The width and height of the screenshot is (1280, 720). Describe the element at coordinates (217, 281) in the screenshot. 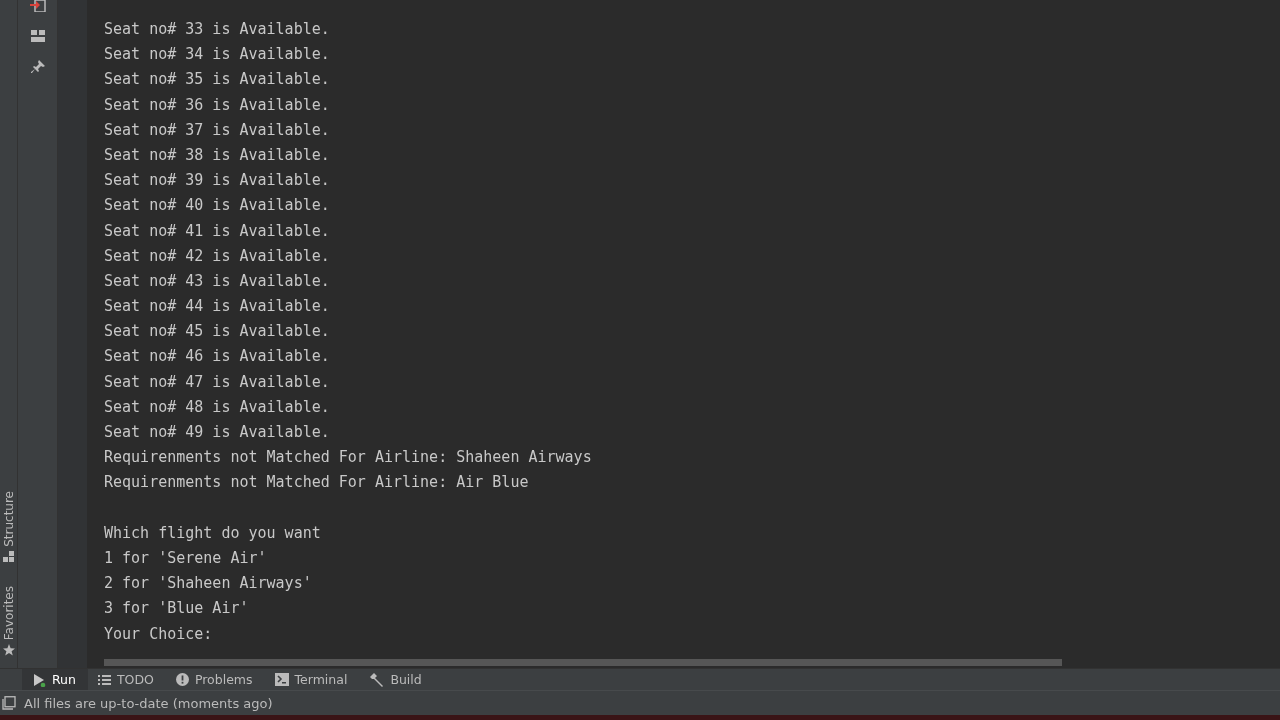

I see `console-line: Seat no# 43 is Available.` at that location.